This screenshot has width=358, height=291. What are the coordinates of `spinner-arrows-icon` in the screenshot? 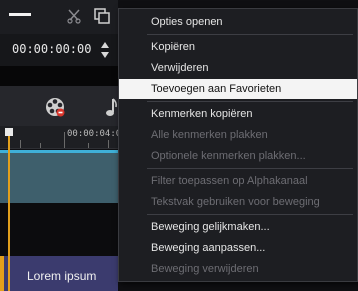 It's located at (105, 50).